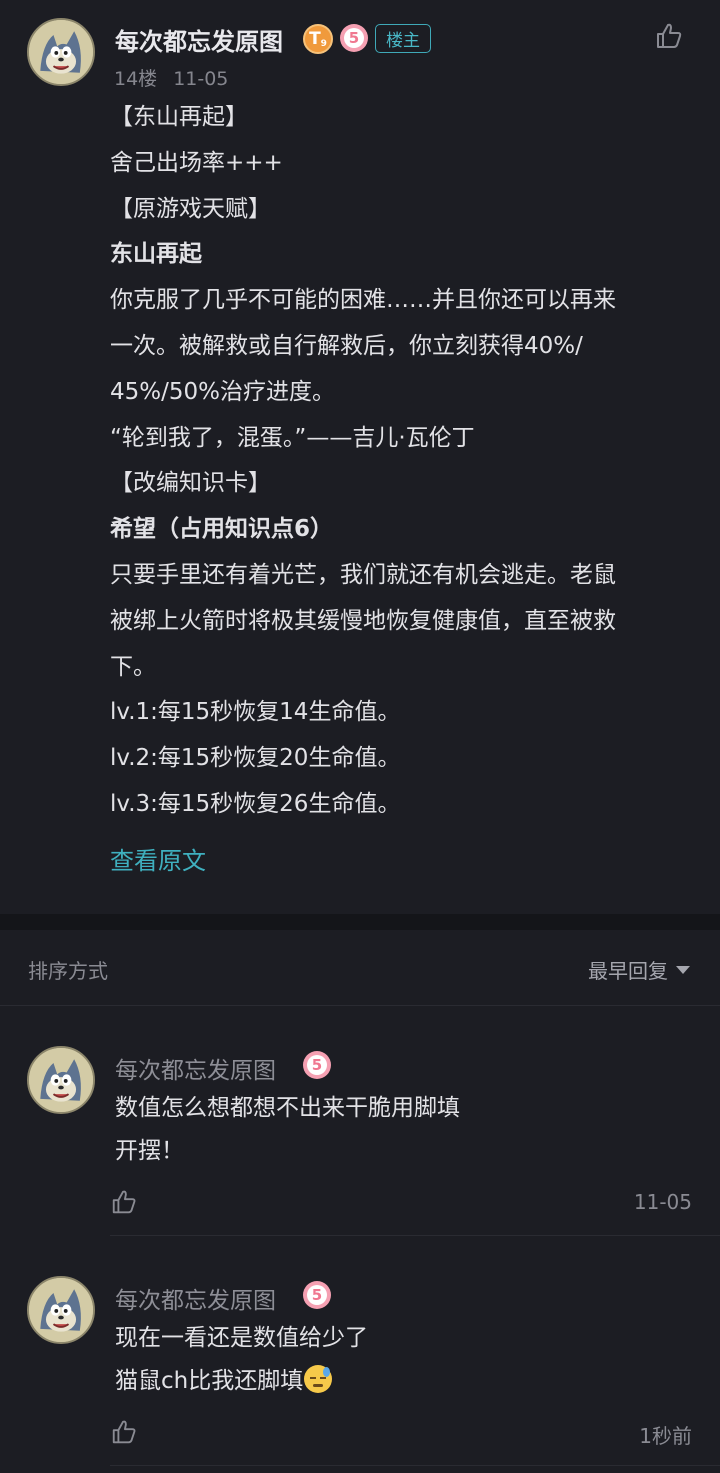  What do you see at coordinates (363, 620) in the screenshot?
I see `post-line: 被绑上火箭时将极其缓慢地恢复健康值，直至被救` at bounding box center [363, 620].